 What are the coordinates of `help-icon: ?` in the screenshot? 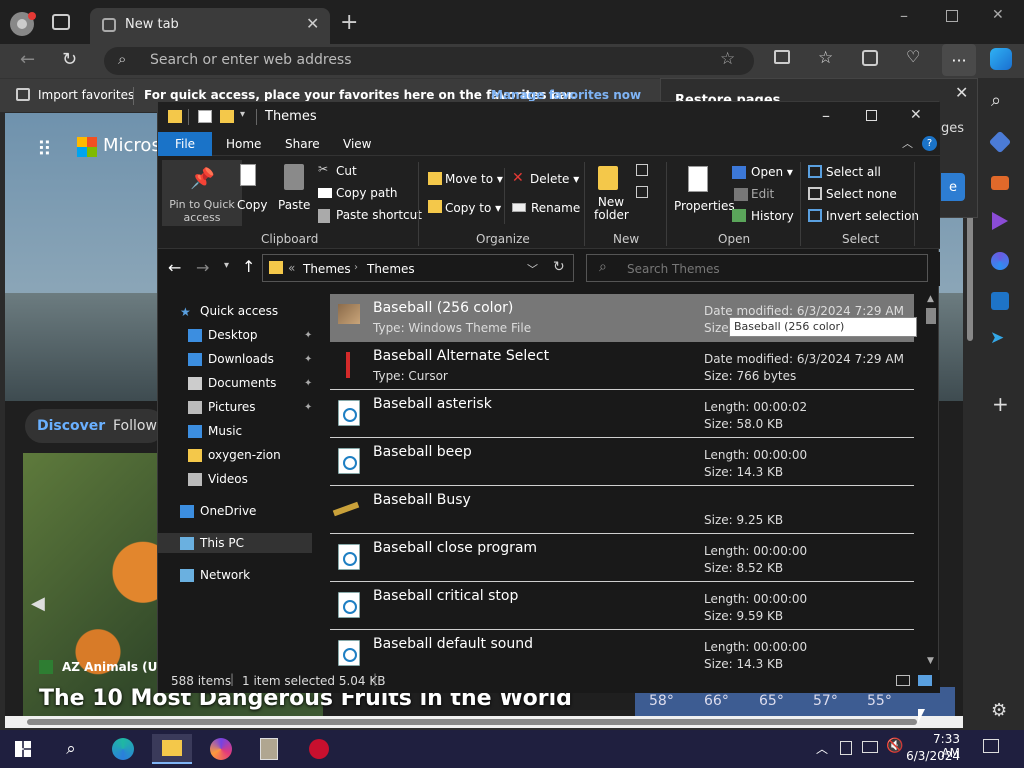 It's located at (929, 143).